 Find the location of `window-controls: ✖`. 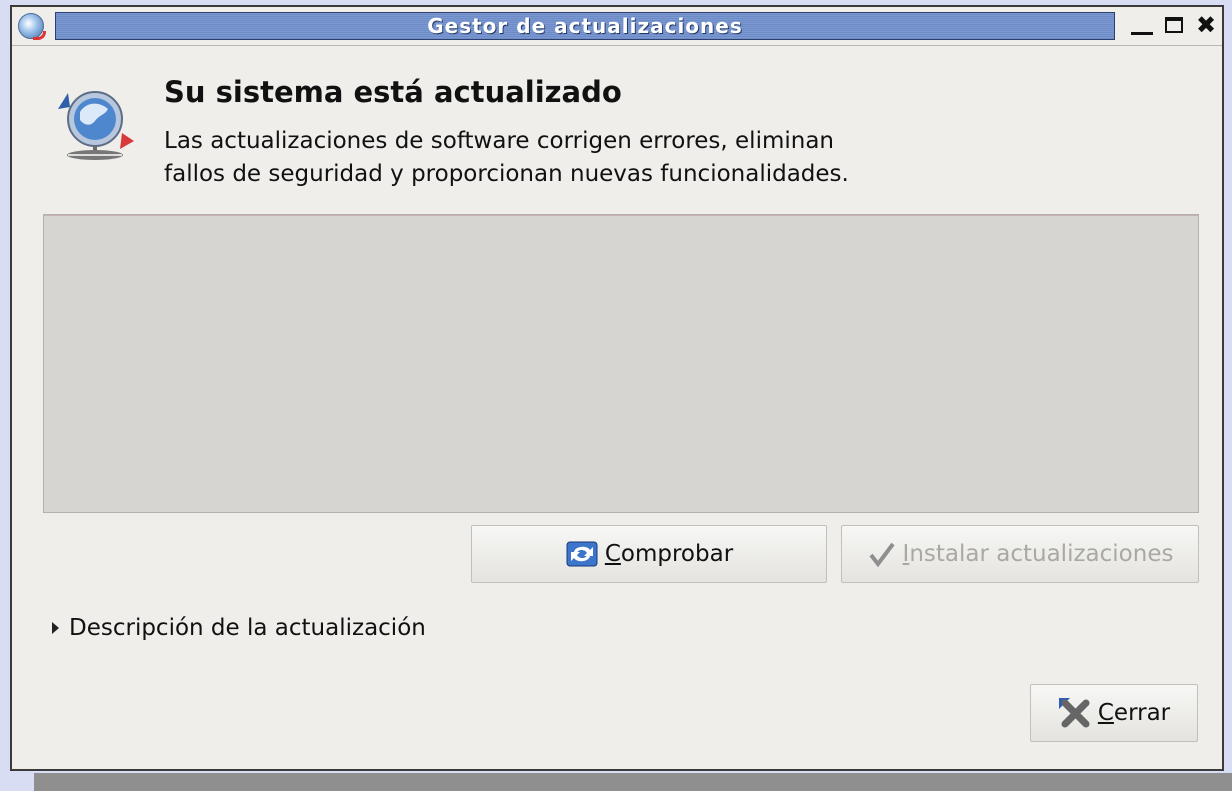

window-controls: ✖ is located at coordinates (1174, 25).